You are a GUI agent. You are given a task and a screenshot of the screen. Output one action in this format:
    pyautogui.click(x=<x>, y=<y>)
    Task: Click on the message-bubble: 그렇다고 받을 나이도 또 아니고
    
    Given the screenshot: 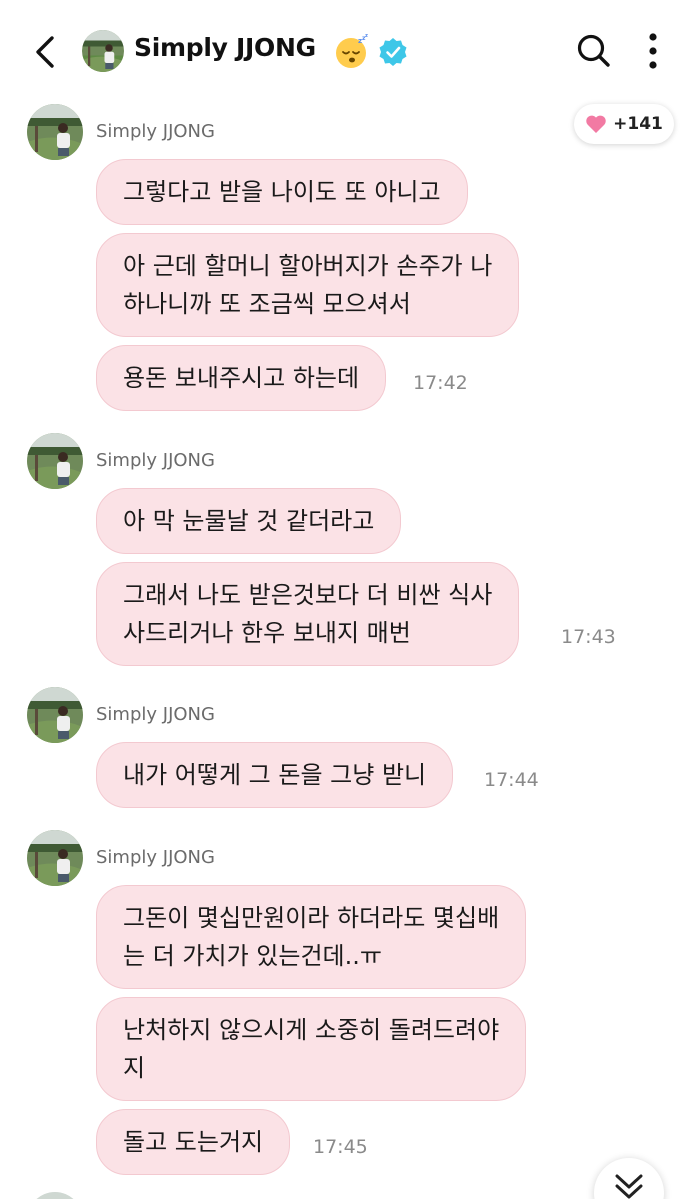 What is the action you would take?
    pyautogui.click(x=282, y=192)
    